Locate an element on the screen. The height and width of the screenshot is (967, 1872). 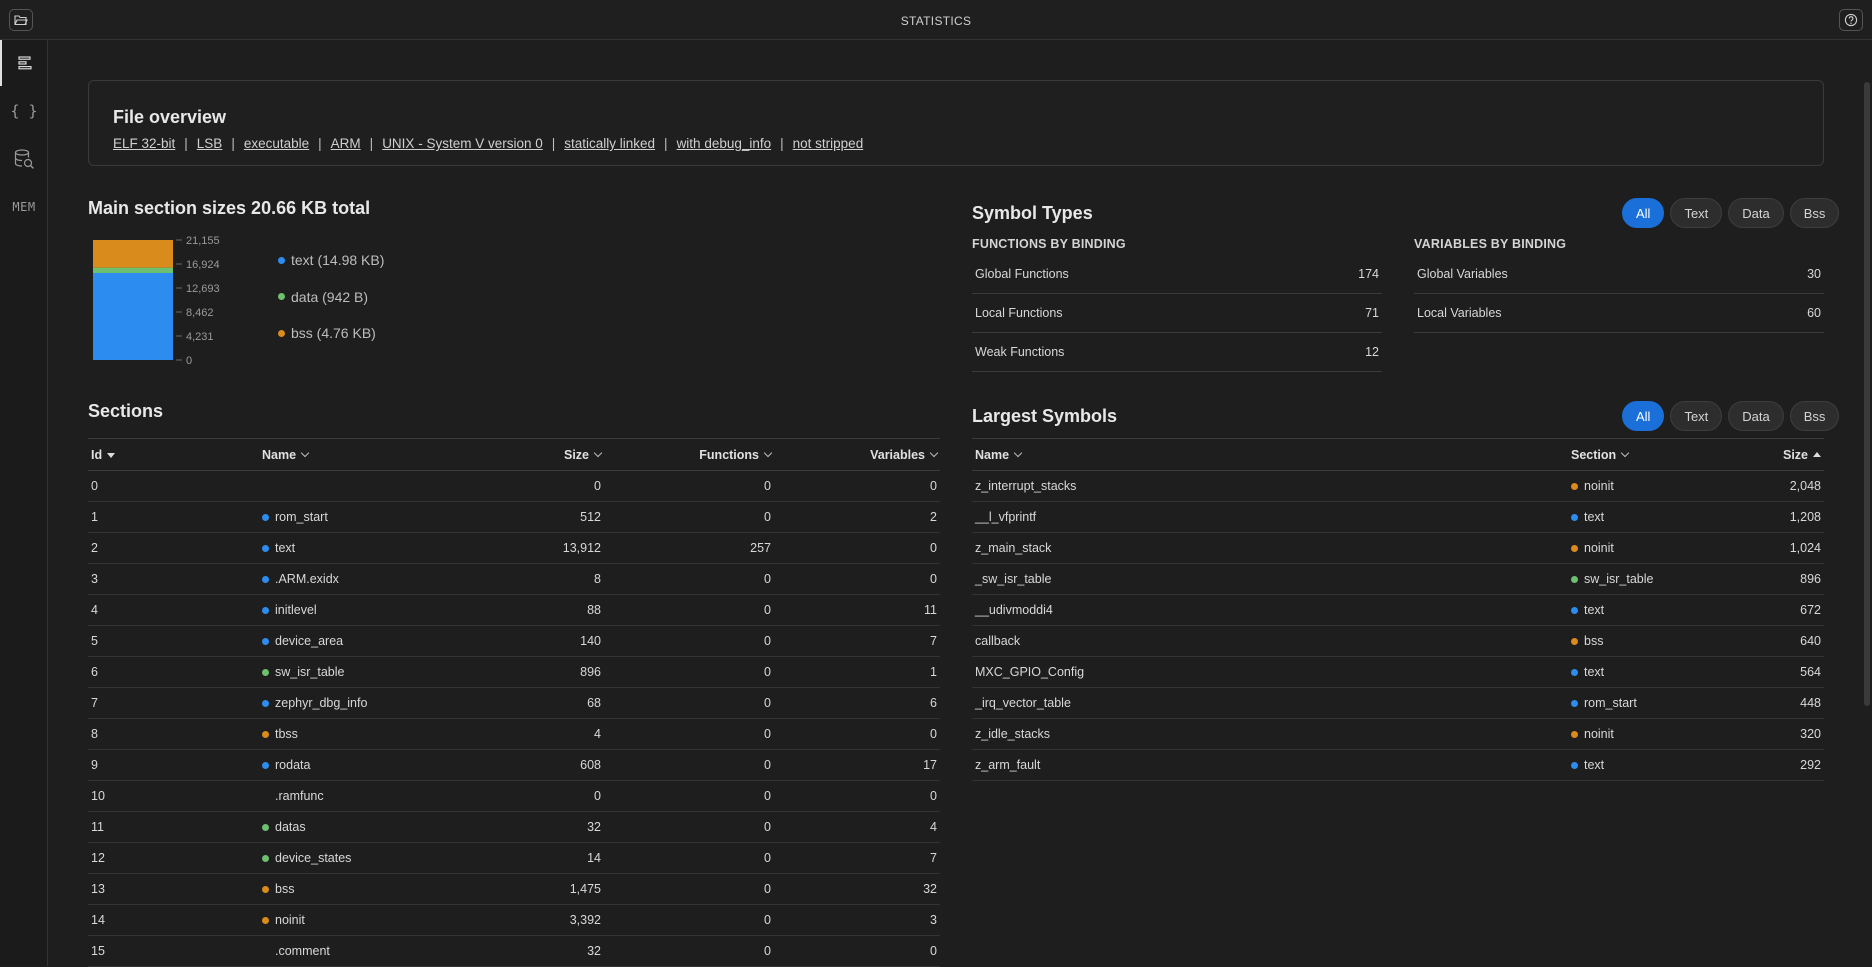
section-wrapper: rom_start is located at coordinates (1658, 703).